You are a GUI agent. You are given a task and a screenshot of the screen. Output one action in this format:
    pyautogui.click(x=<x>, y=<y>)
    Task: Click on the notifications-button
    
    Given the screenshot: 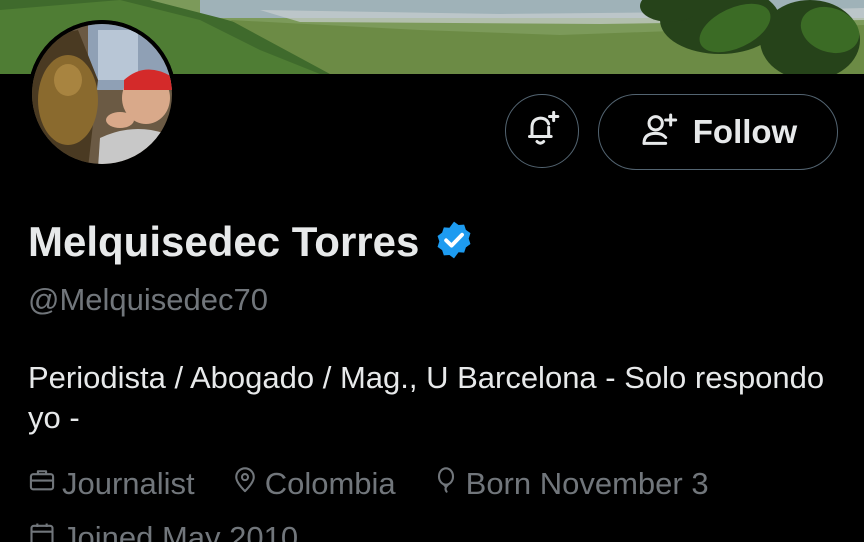 What is the action you would take?
    pyautogui.click(x=542, y=131)
    